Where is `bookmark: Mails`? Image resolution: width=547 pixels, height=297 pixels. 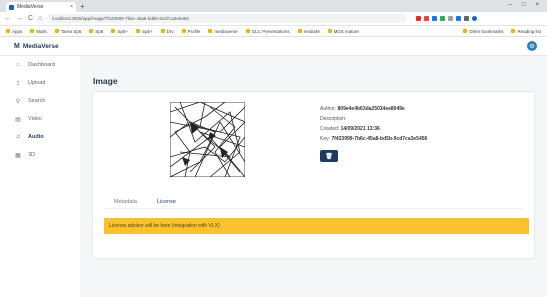 bookmark: Mails is located at coordinates (38, 31).